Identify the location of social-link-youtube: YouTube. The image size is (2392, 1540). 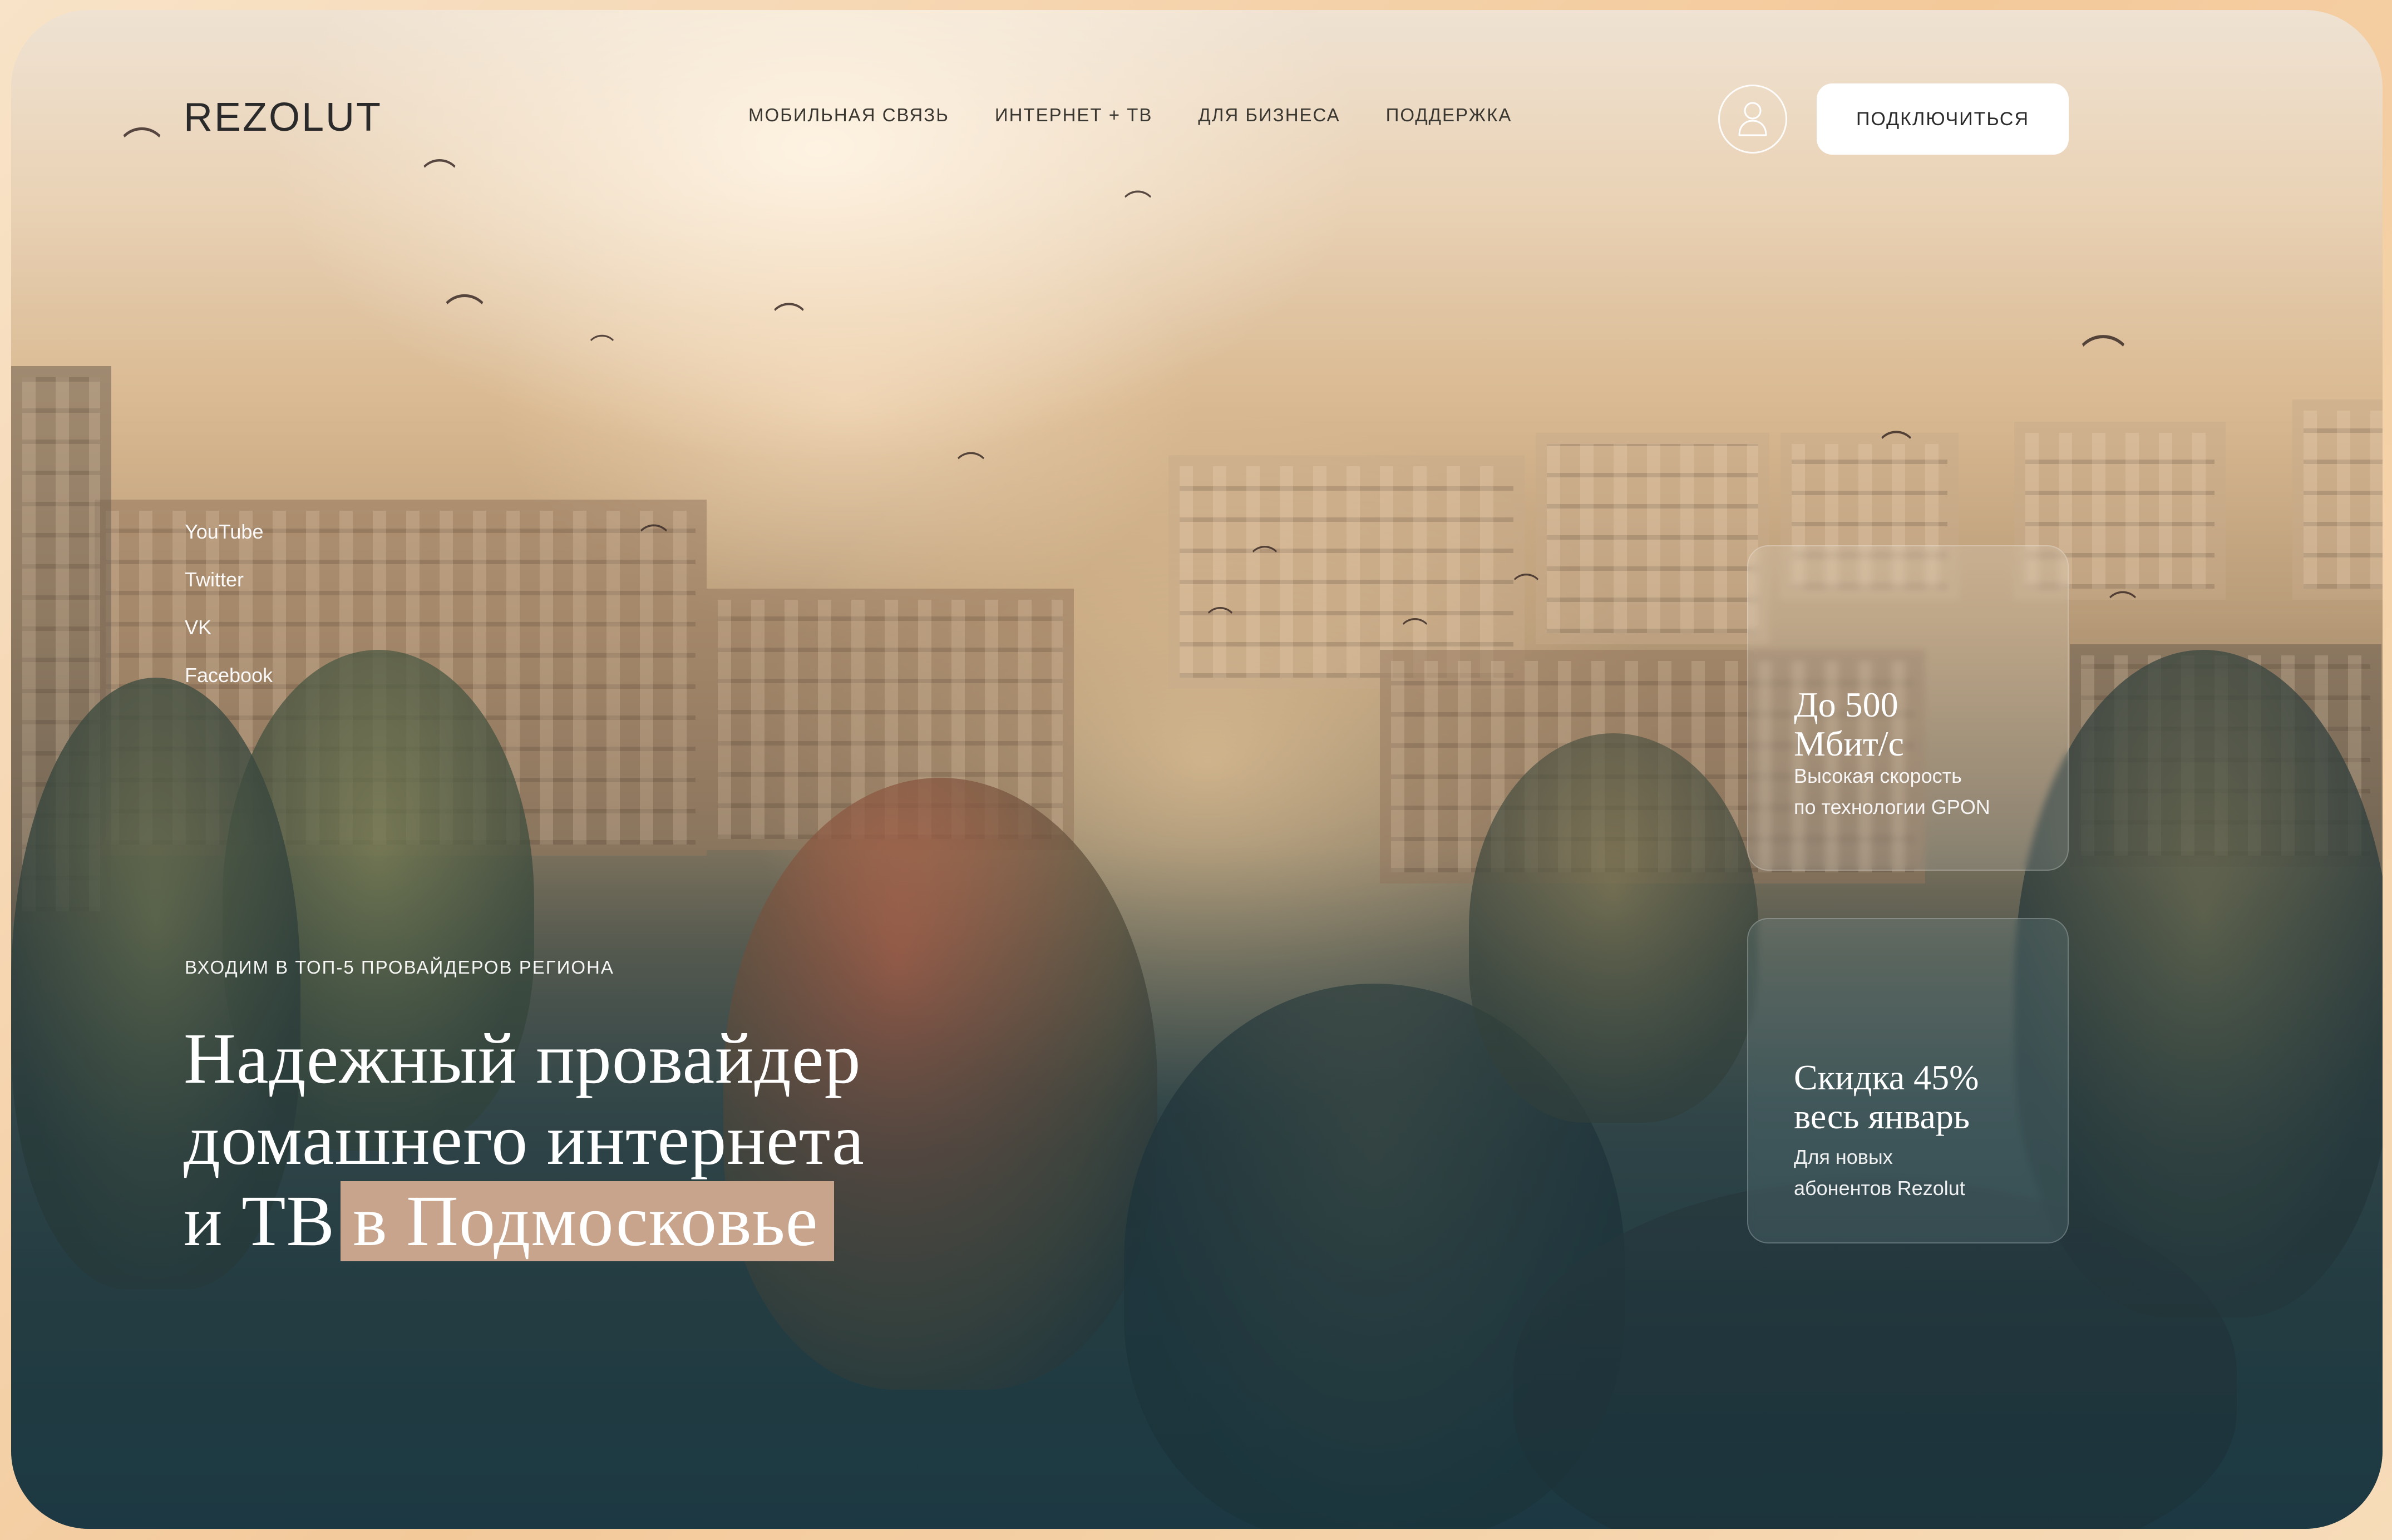
(229, 532).